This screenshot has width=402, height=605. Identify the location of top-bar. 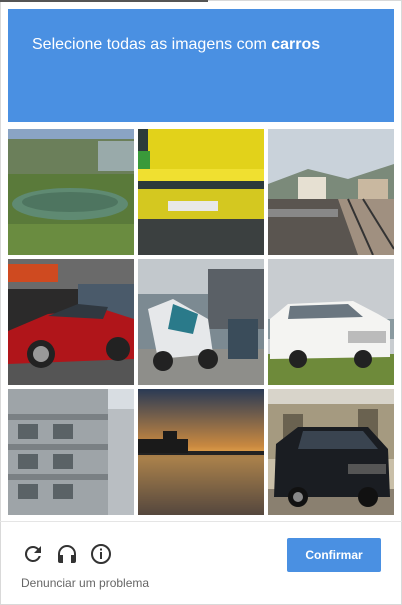
(104, 1).